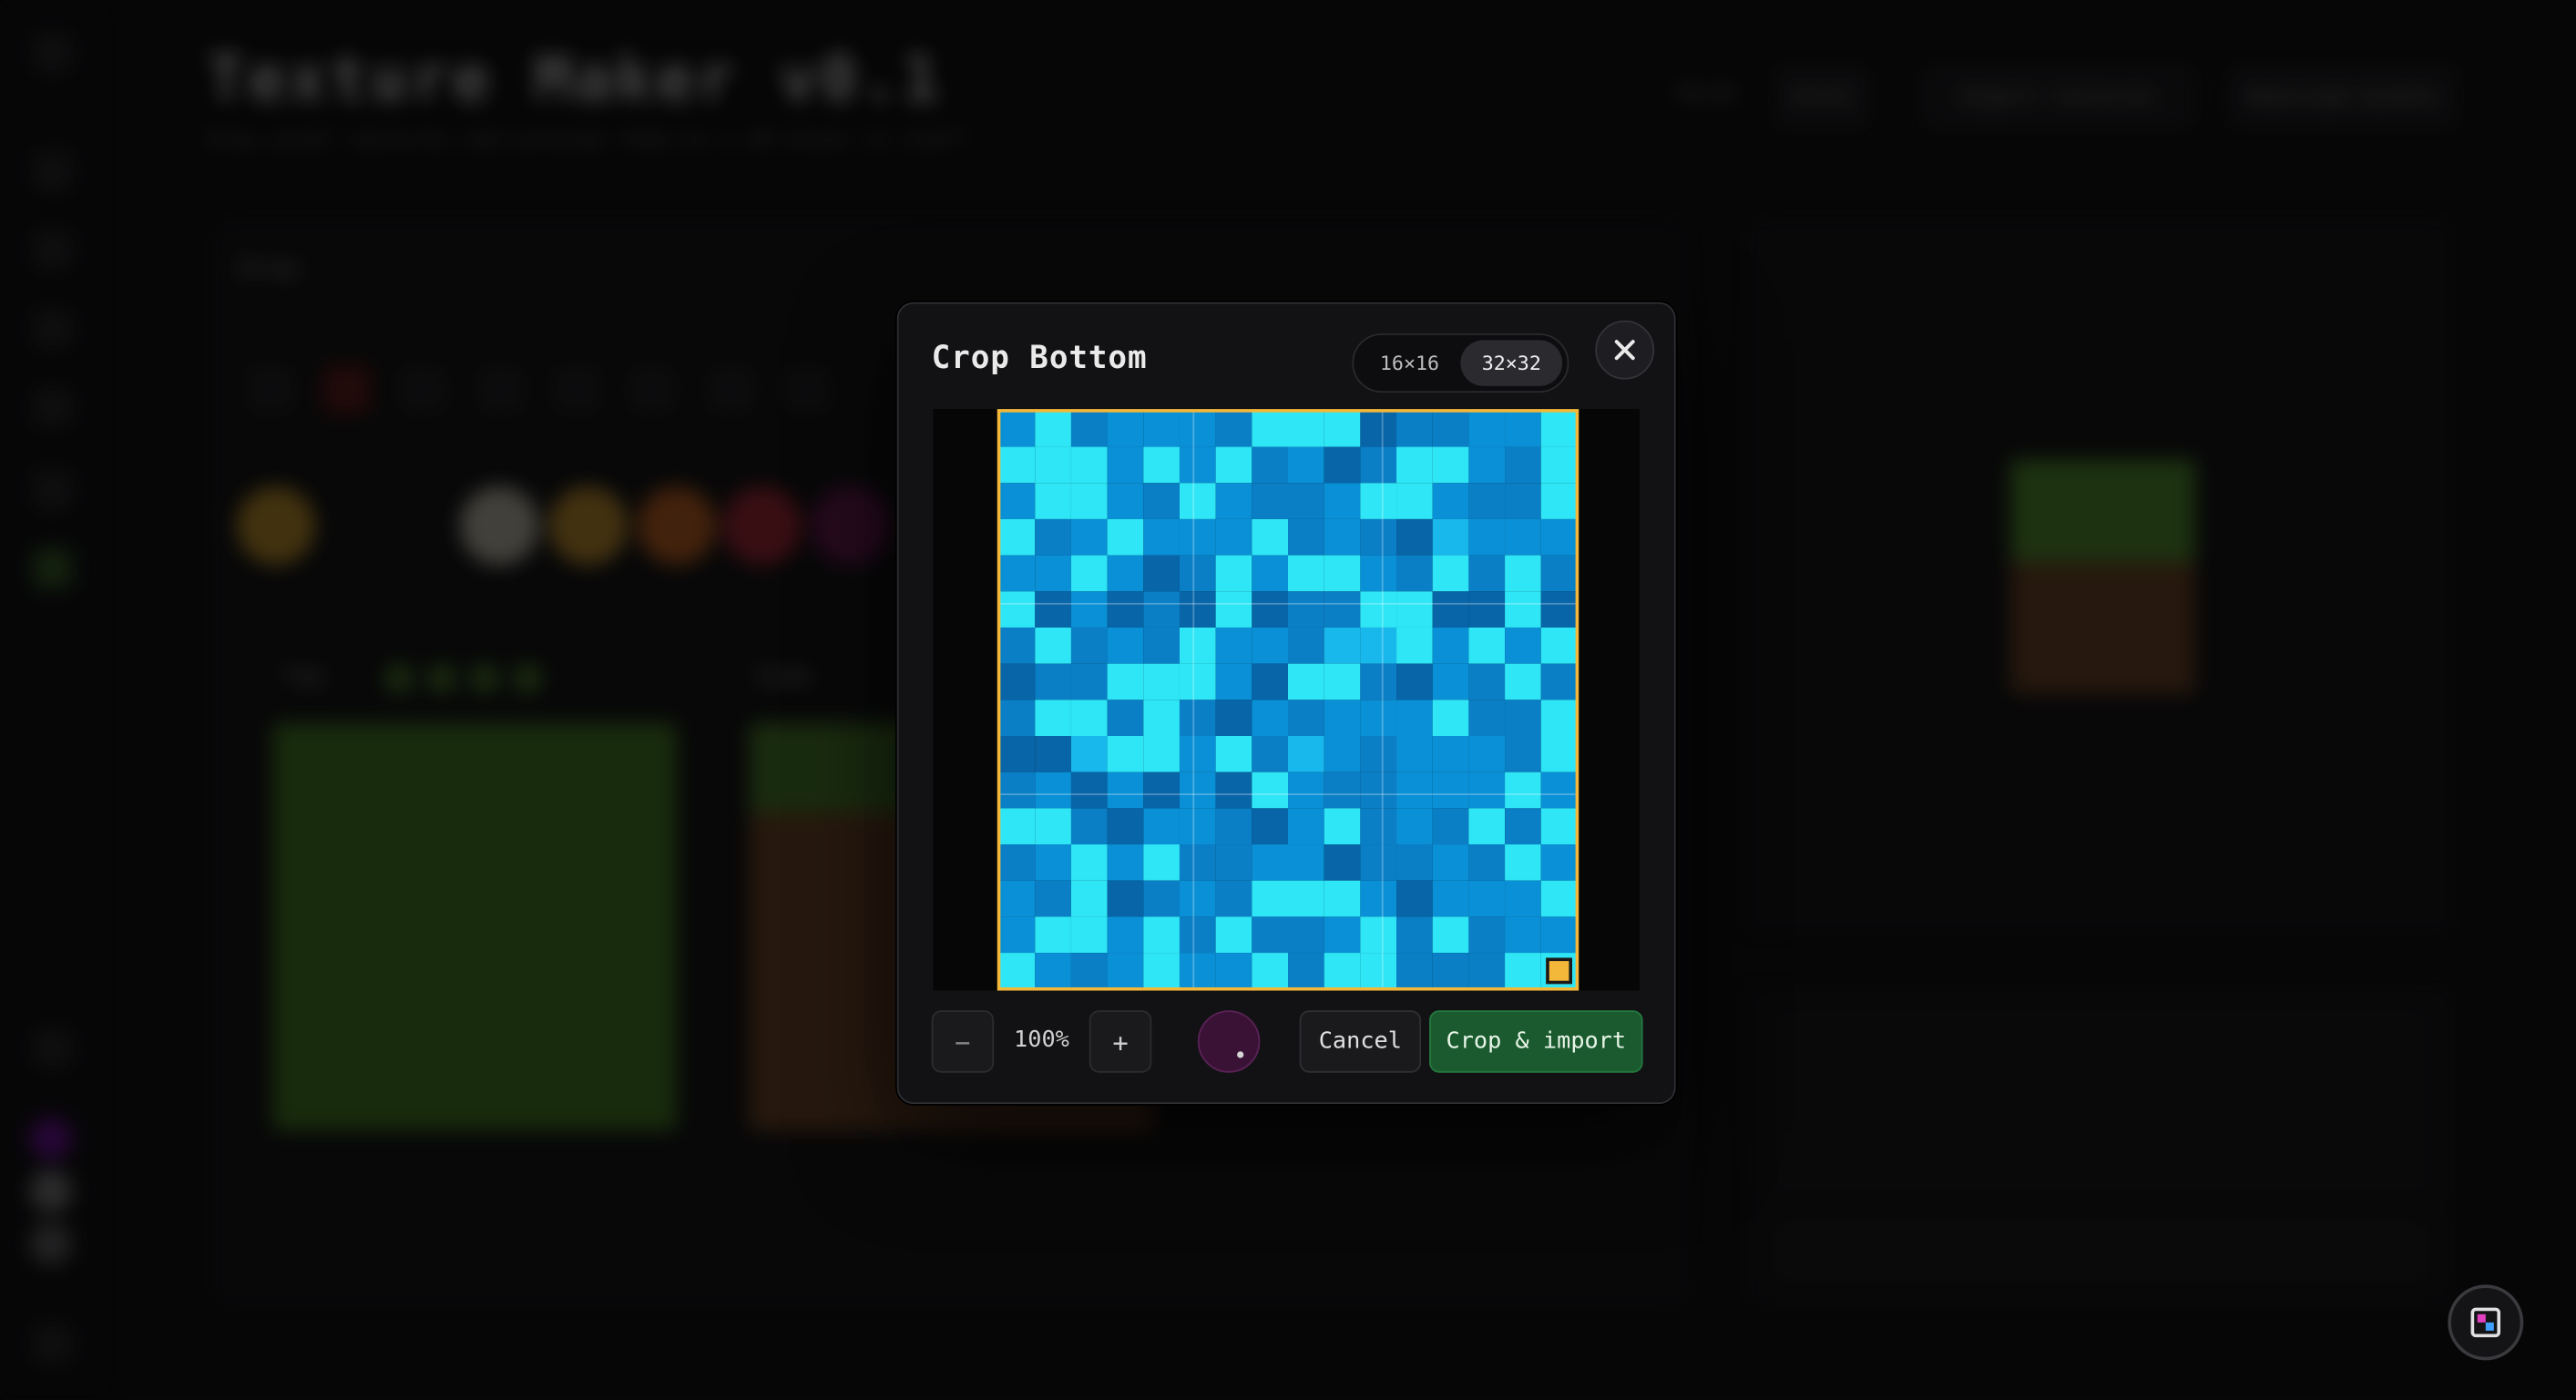 The image size is (2576, 1400). Describe the element at coordinates (1625, 350) in the screenshot. I see `close-button` at that location.